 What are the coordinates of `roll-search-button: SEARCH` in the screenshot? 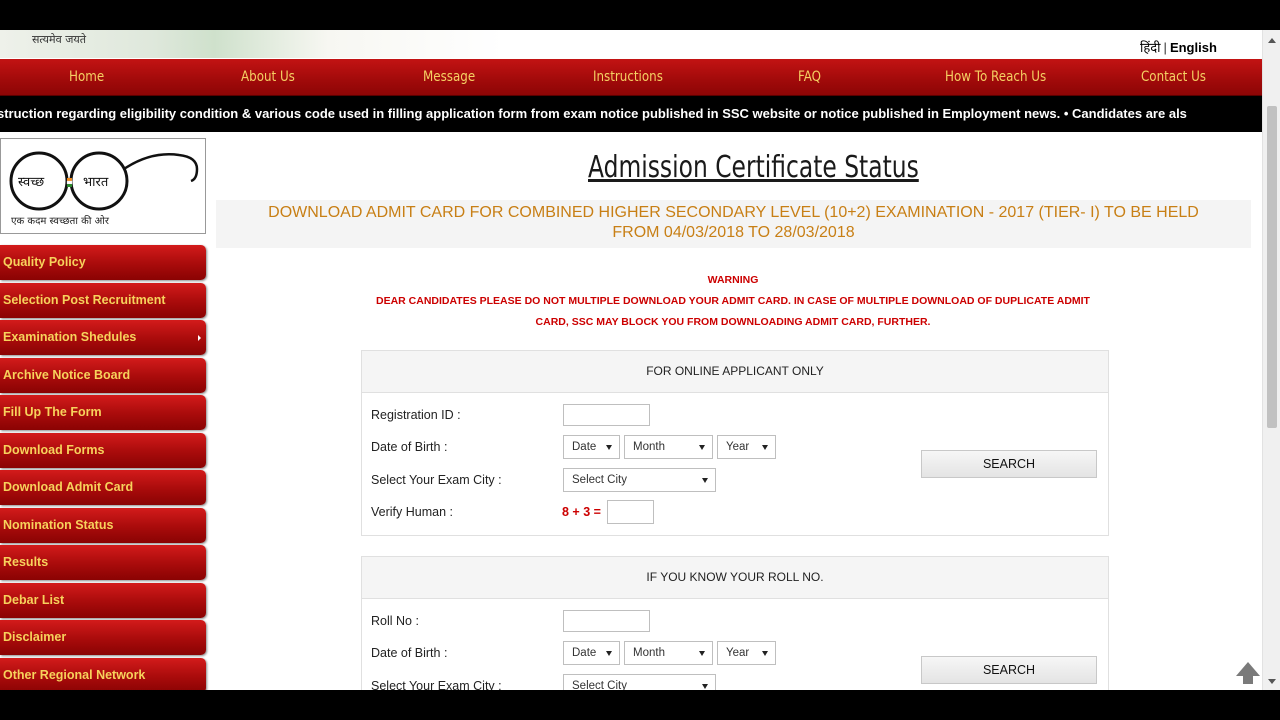 It's located at (1009, 670).